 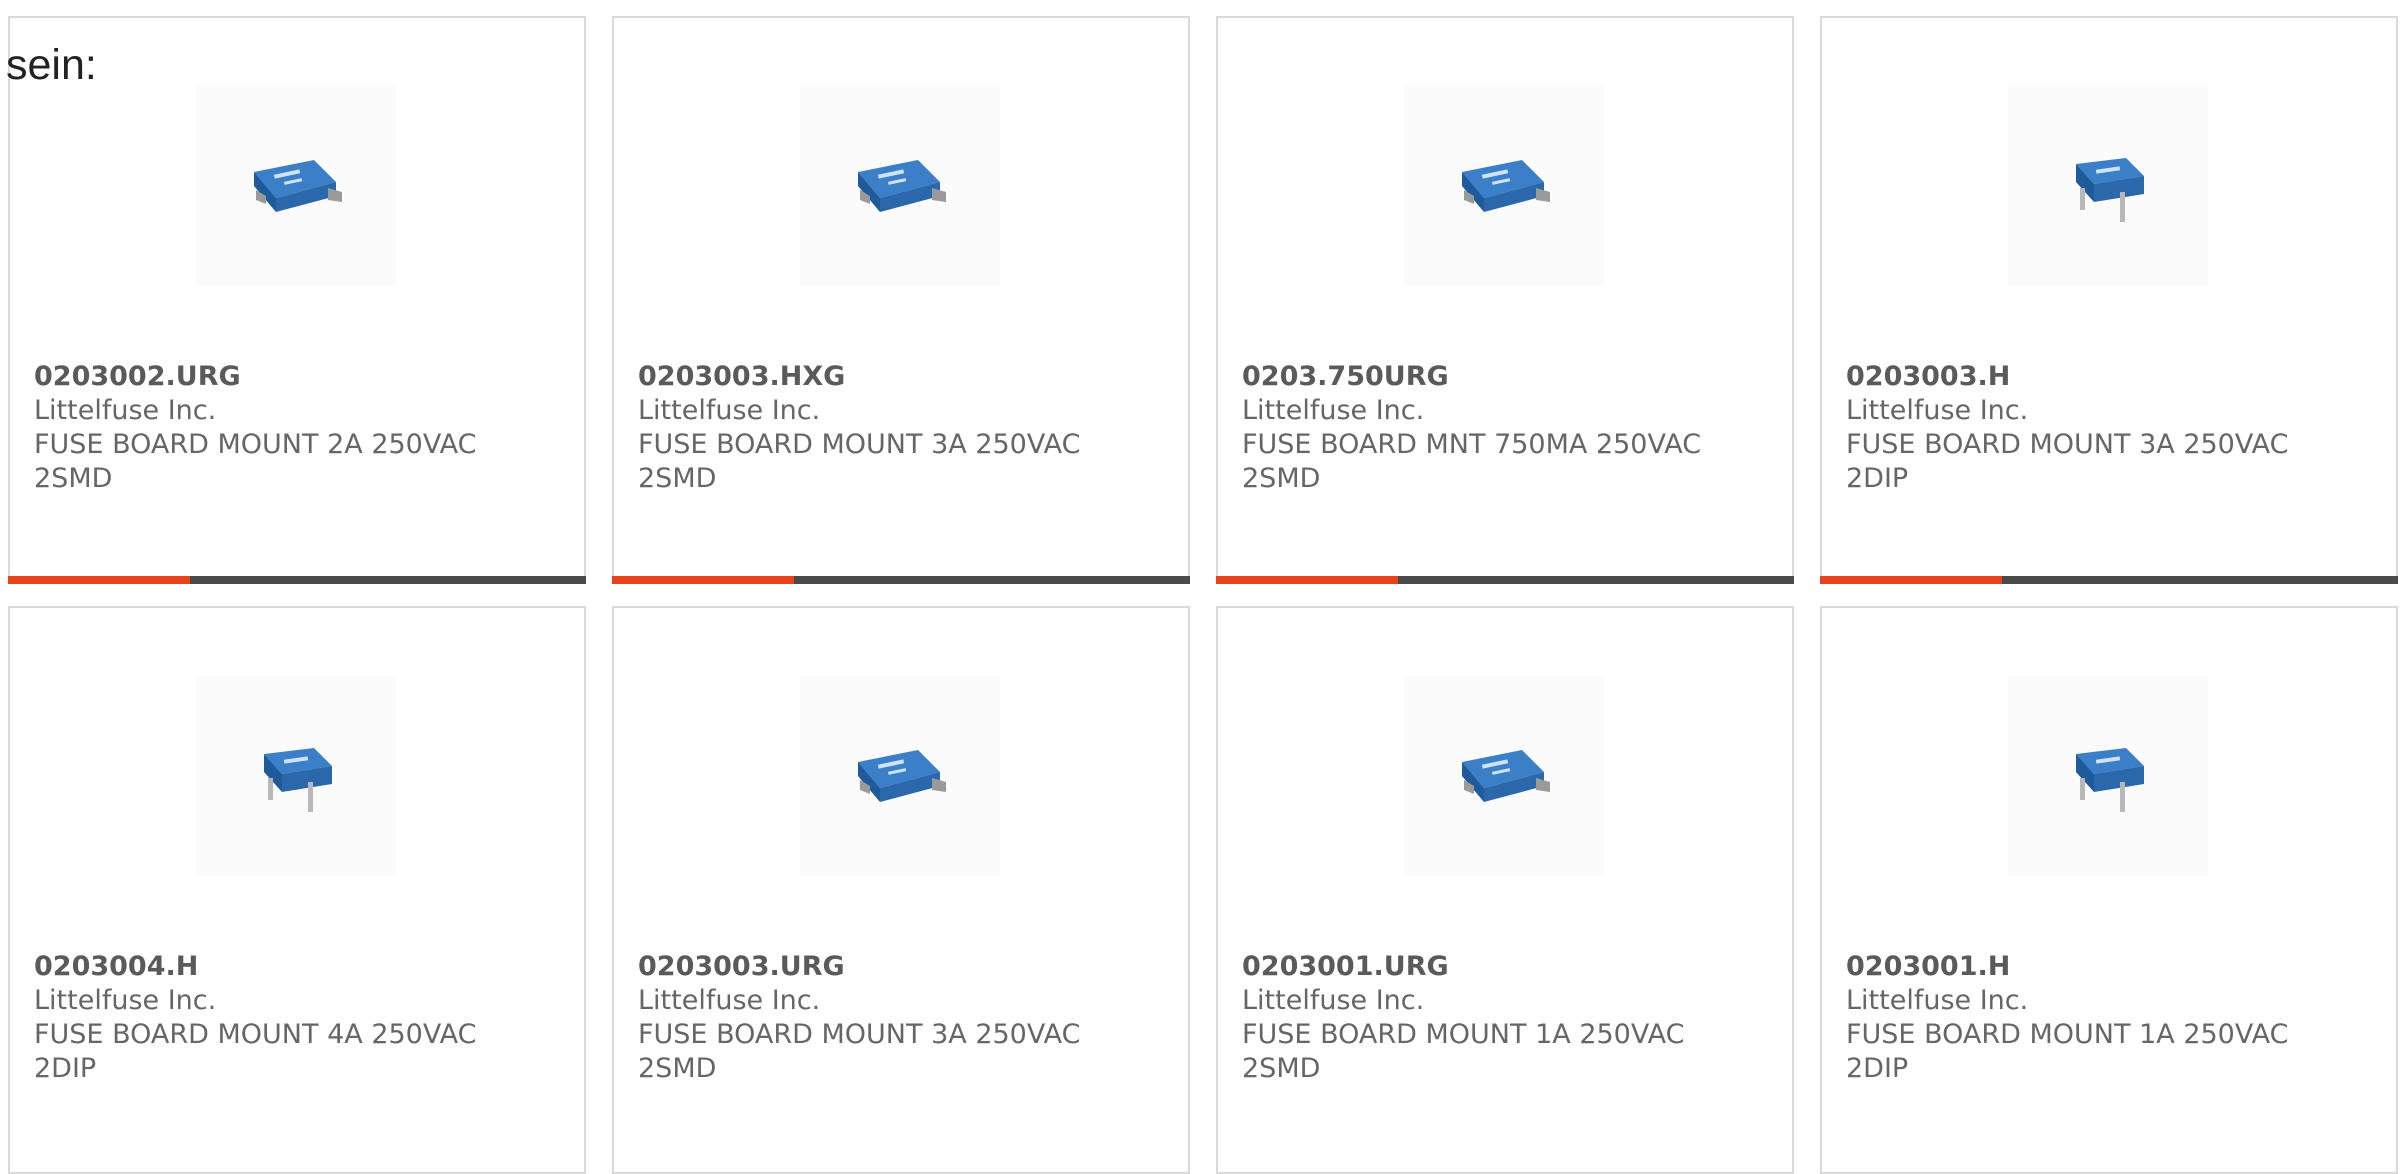 What do you see at coordinates (2067, 461) in the screenshot?
I see `product-description: FUSE BOARD MOUNT 3A 250VAC 2DIP` at bounding box center [2067, 461].